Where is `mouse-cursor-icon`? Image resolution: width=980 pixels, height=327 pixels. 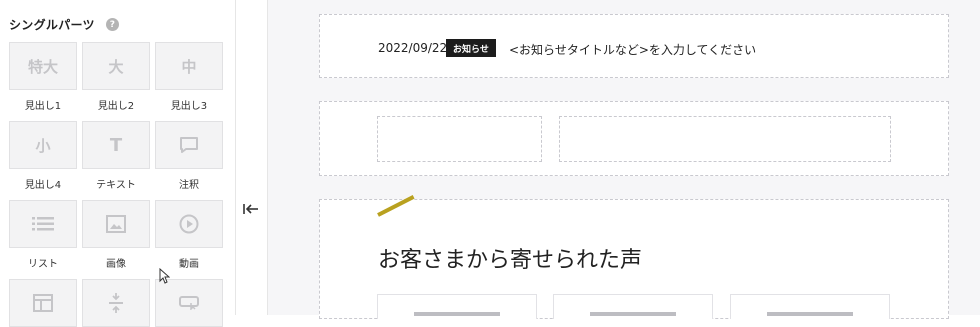
mouse-cursor-icon is located at coordinates (165, 277).